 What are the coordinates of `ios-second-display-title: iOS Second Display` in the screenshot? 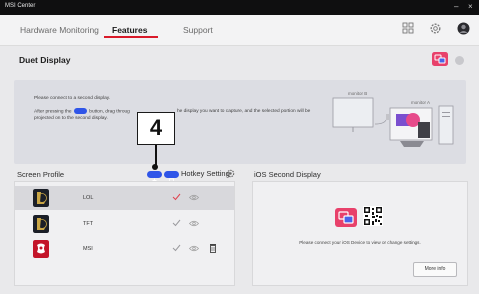 It's located at (287, 174).